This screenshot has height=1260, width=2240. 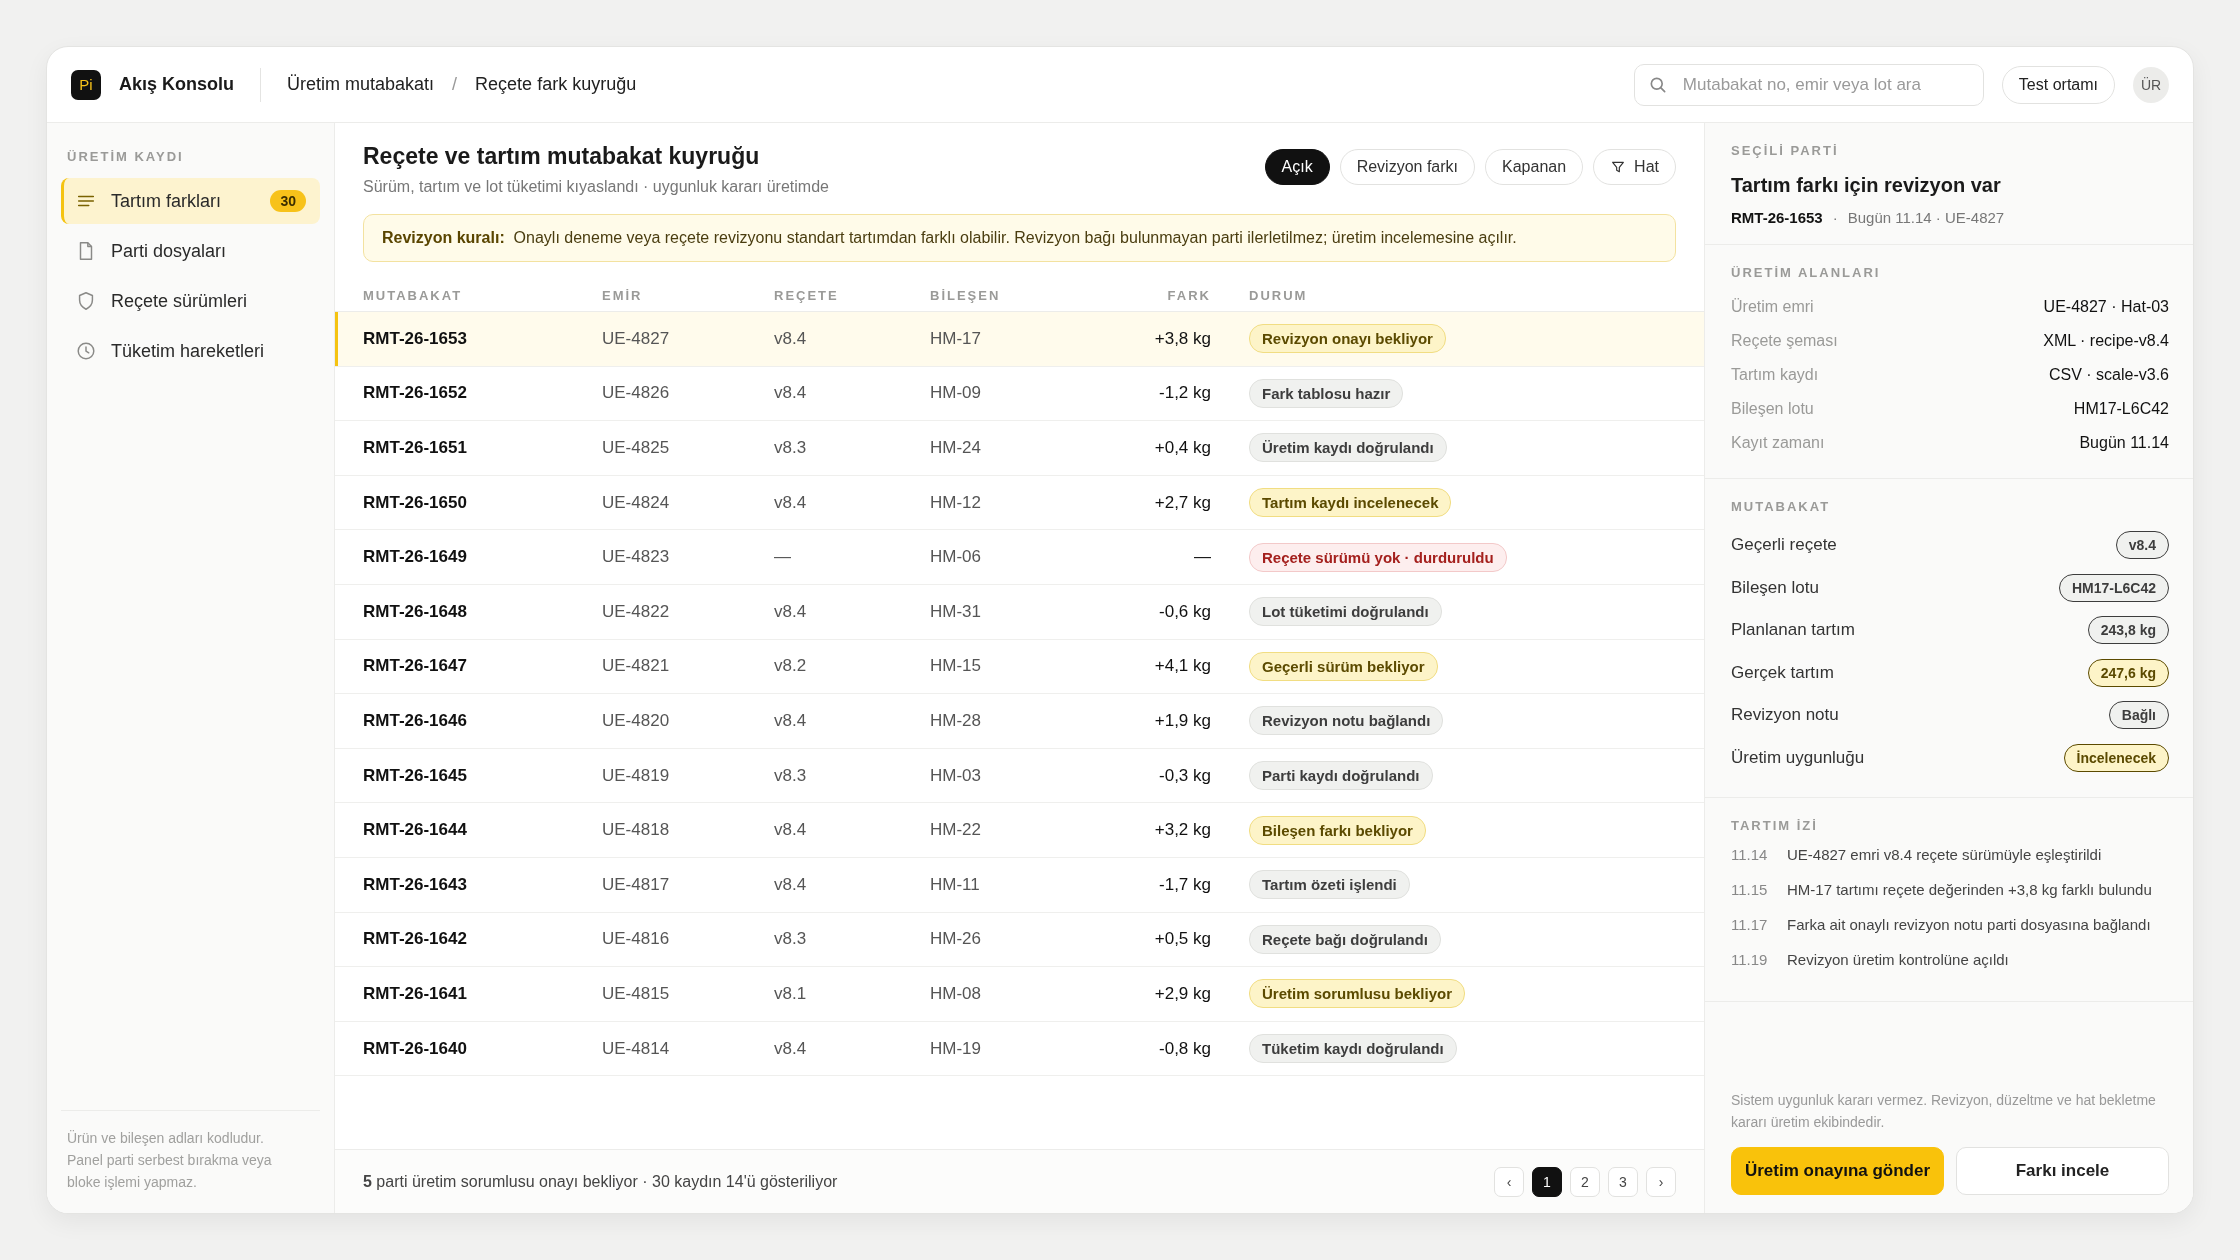 I want to click on table-cell: UE-4817, so click(x=688, y=885).